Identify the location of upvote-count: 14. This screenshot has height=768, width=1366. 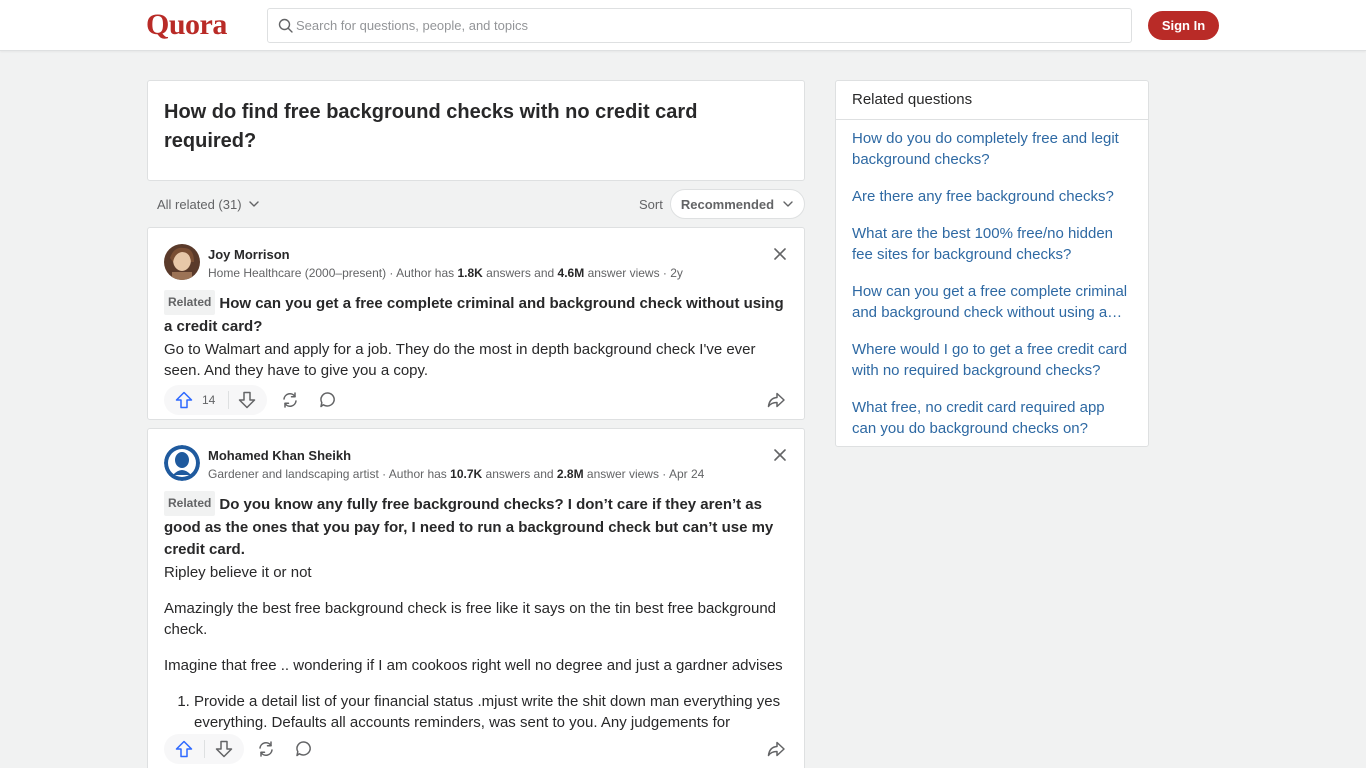
(209, 400).